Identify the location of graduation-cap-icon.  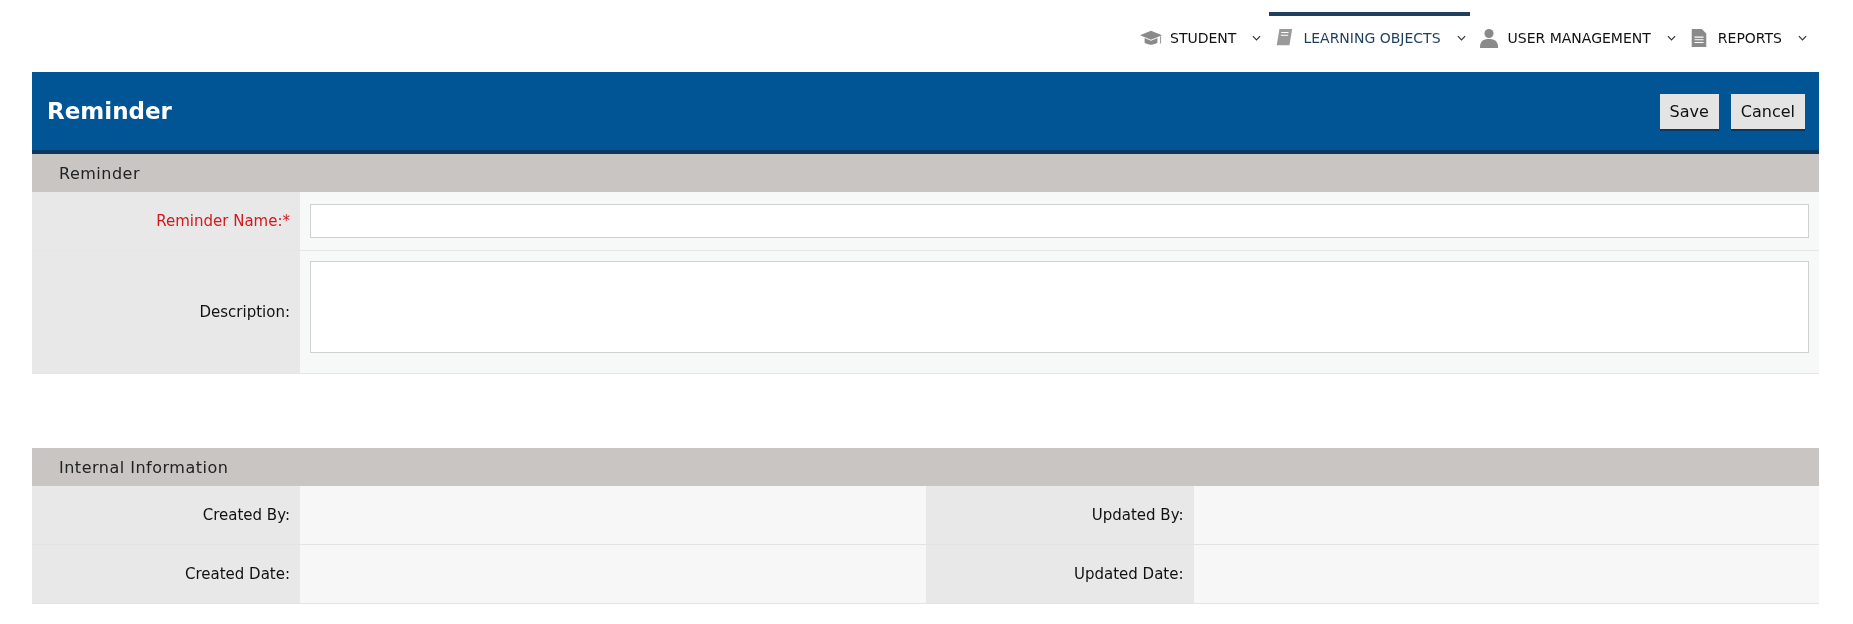
(1151, 38).